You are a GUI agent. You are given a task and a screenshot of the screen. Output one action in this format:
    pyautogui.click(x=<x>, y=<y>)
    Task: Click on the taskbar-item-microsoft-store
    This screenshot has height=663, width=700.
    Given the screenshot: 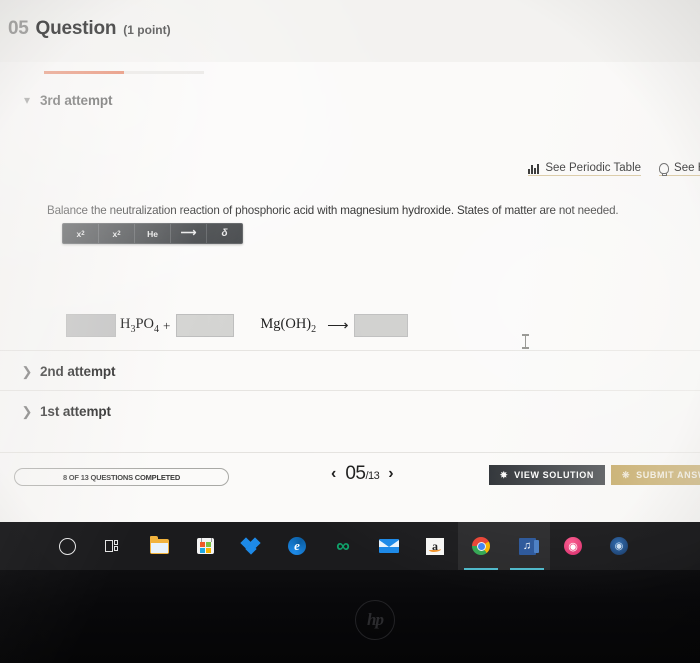 What is the action you would take?
    pyautogui.click(x=205, y=546)
    